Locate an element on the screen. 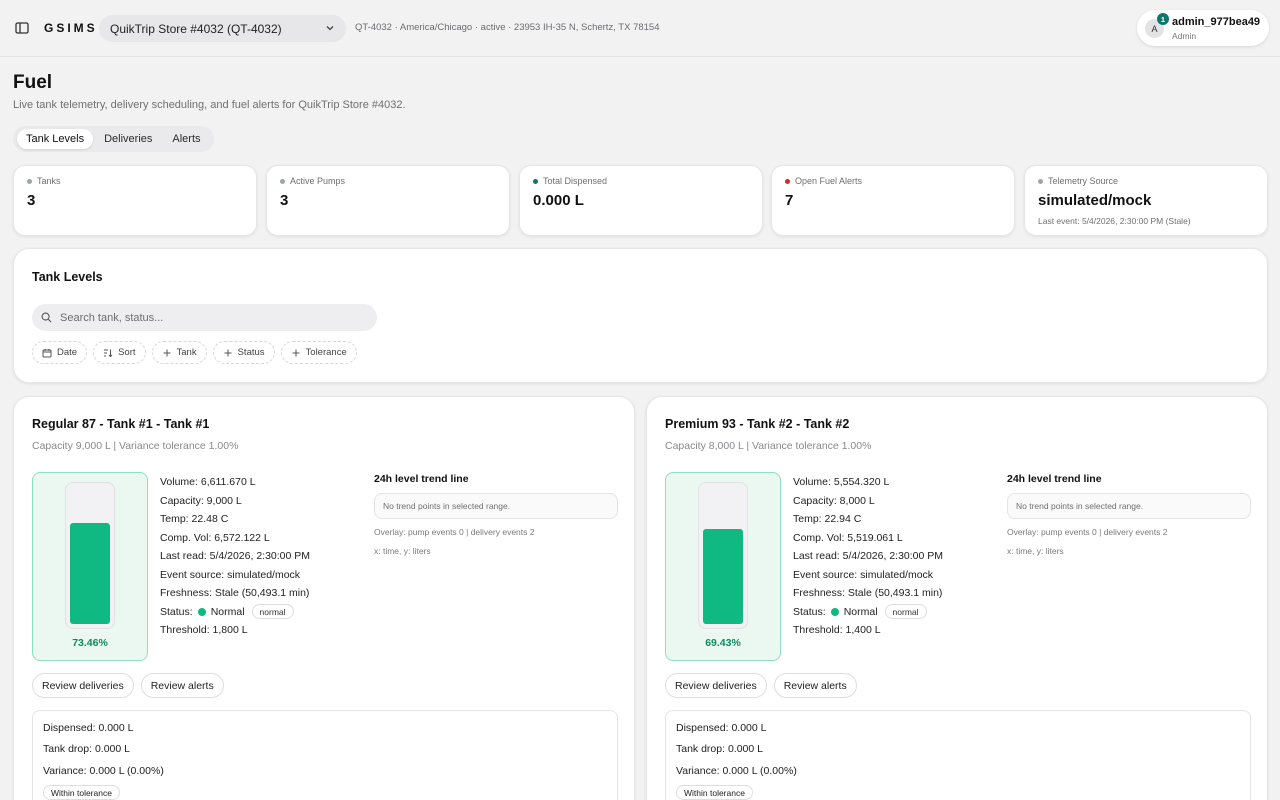 This screenshot has height=800, width=1280. calendar-icon is located at coordinates (47, 352).